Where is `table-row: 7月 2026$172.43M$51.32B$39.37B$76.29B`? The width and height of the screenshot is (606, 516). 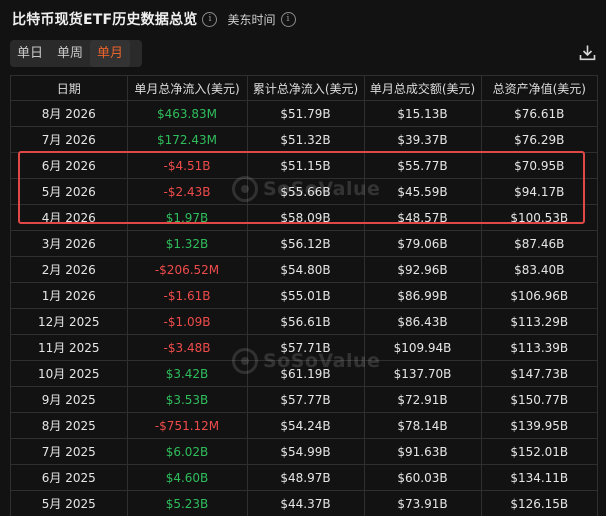 table-row: 7月 2026$172.43M$51.32B$39.37B$76.29B is located at coordinates (304, 140).